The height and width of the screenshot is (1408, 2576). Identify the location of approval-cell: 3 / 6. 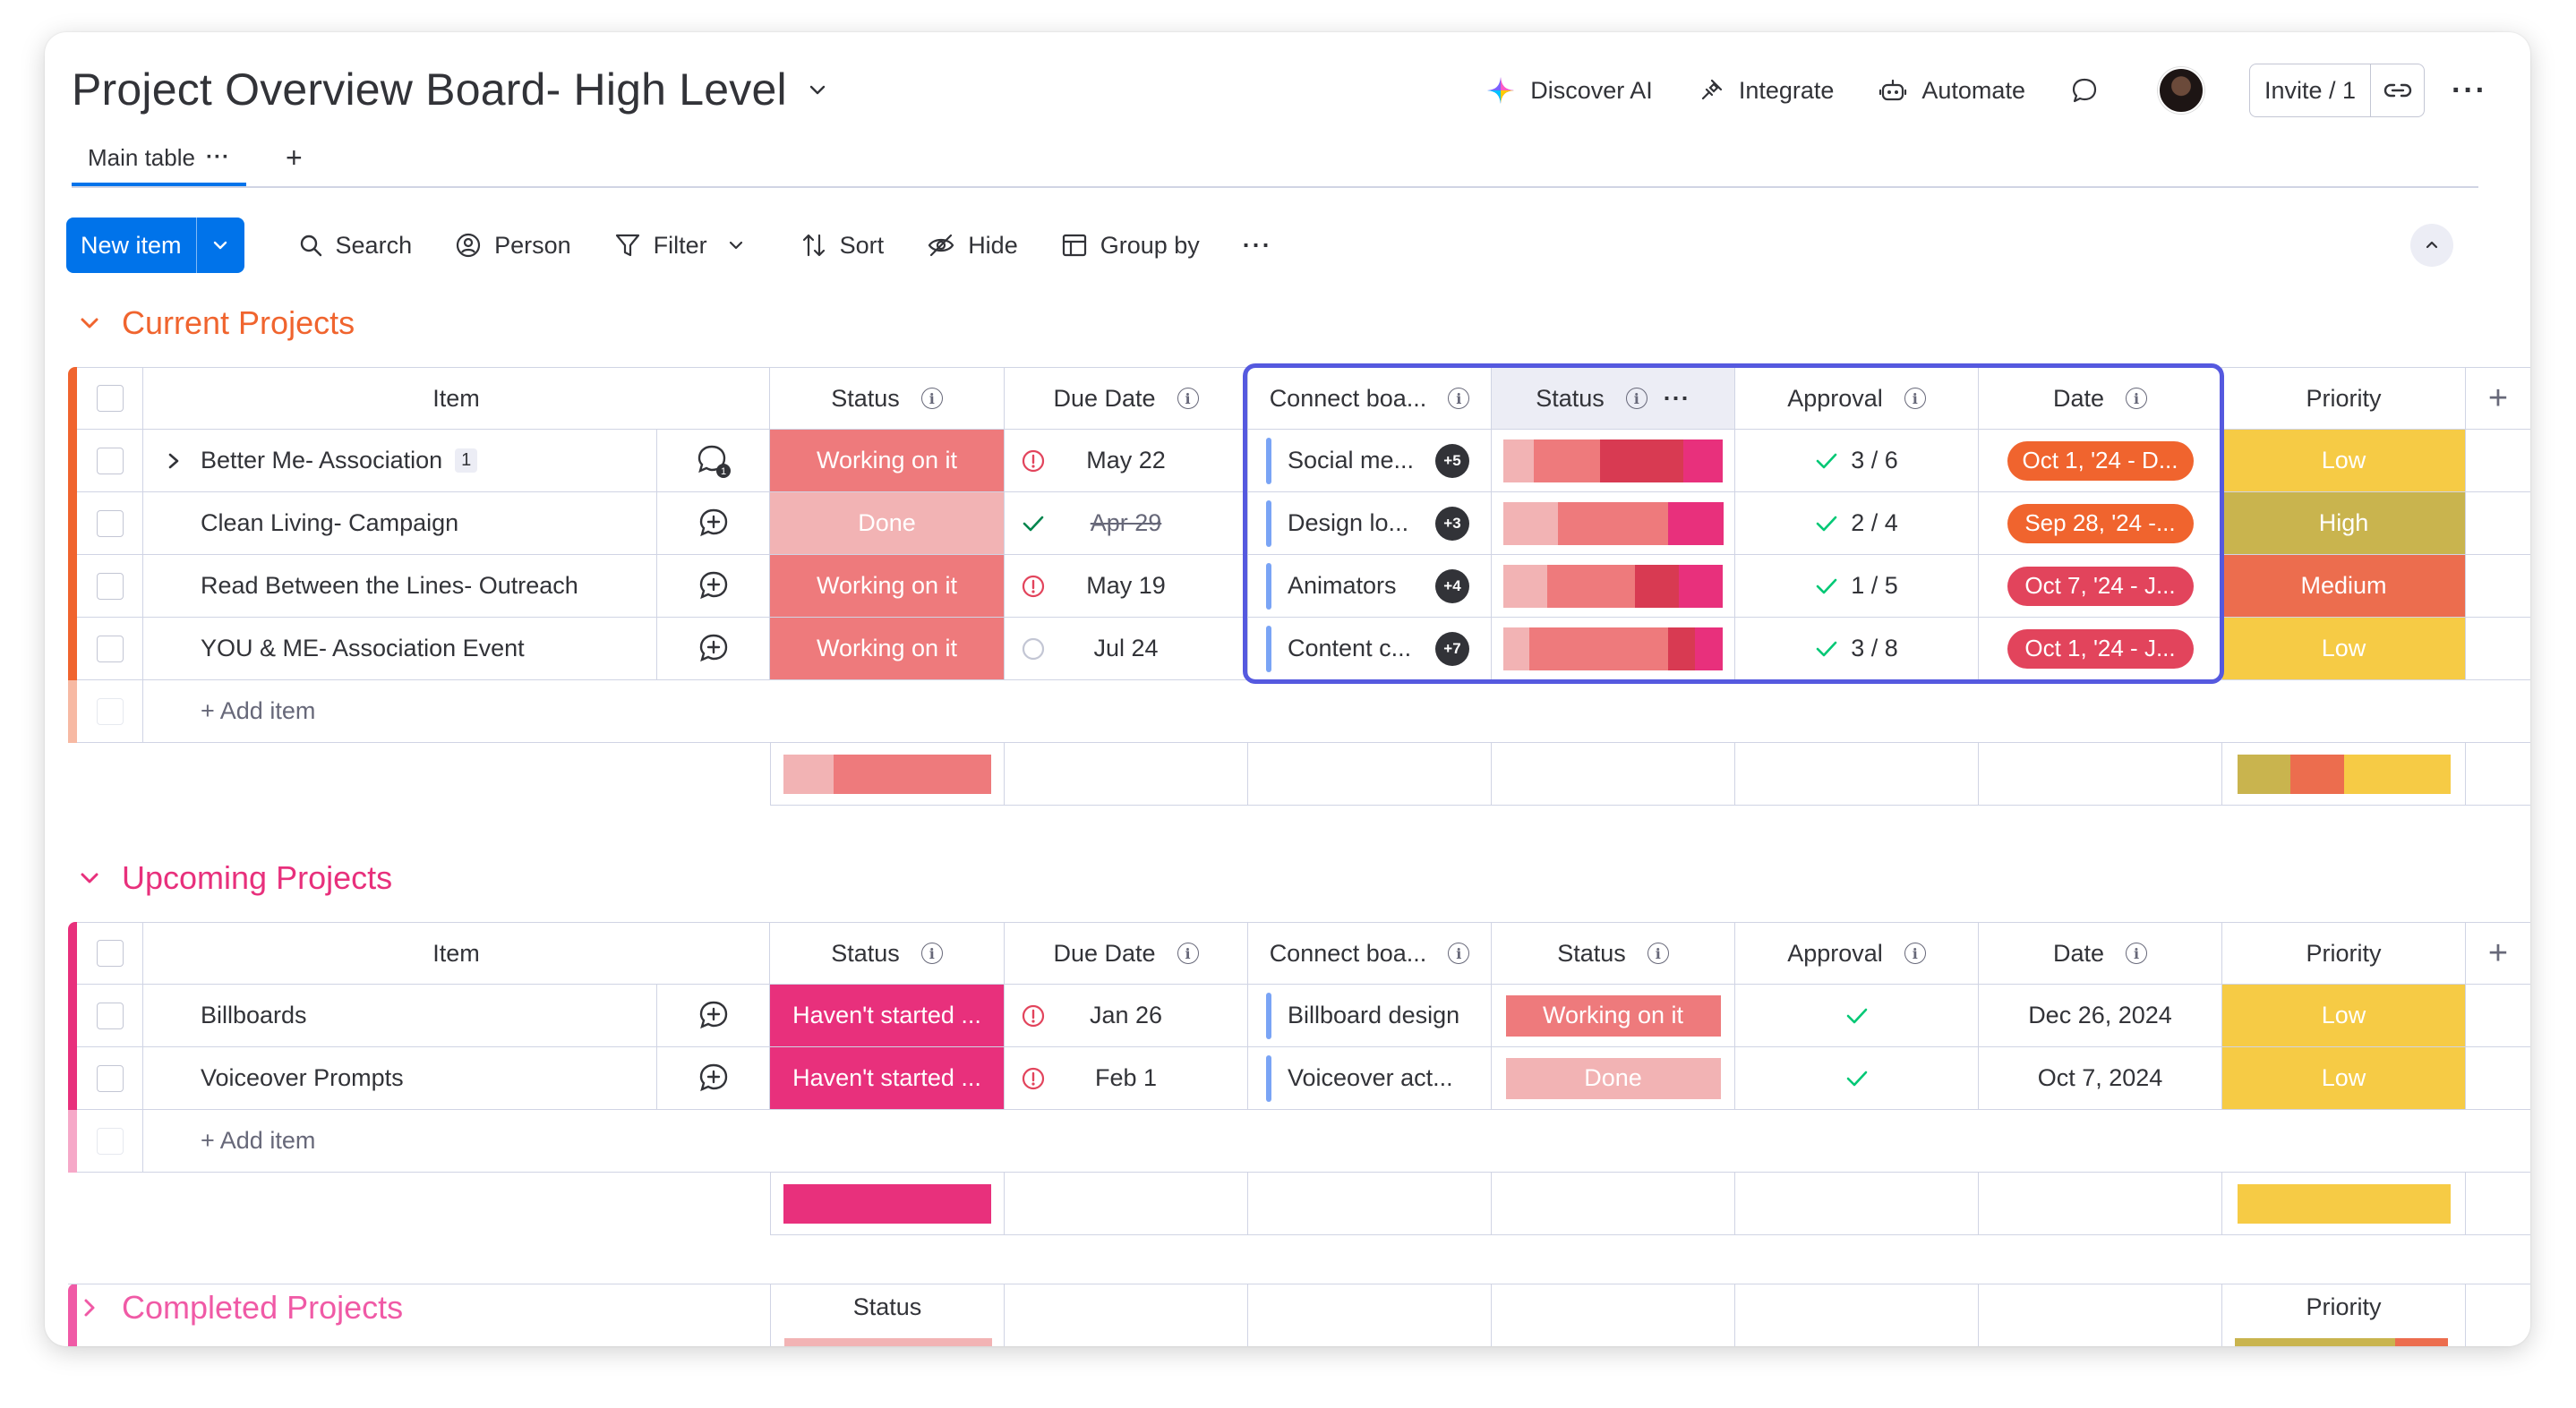
(1857, 461).